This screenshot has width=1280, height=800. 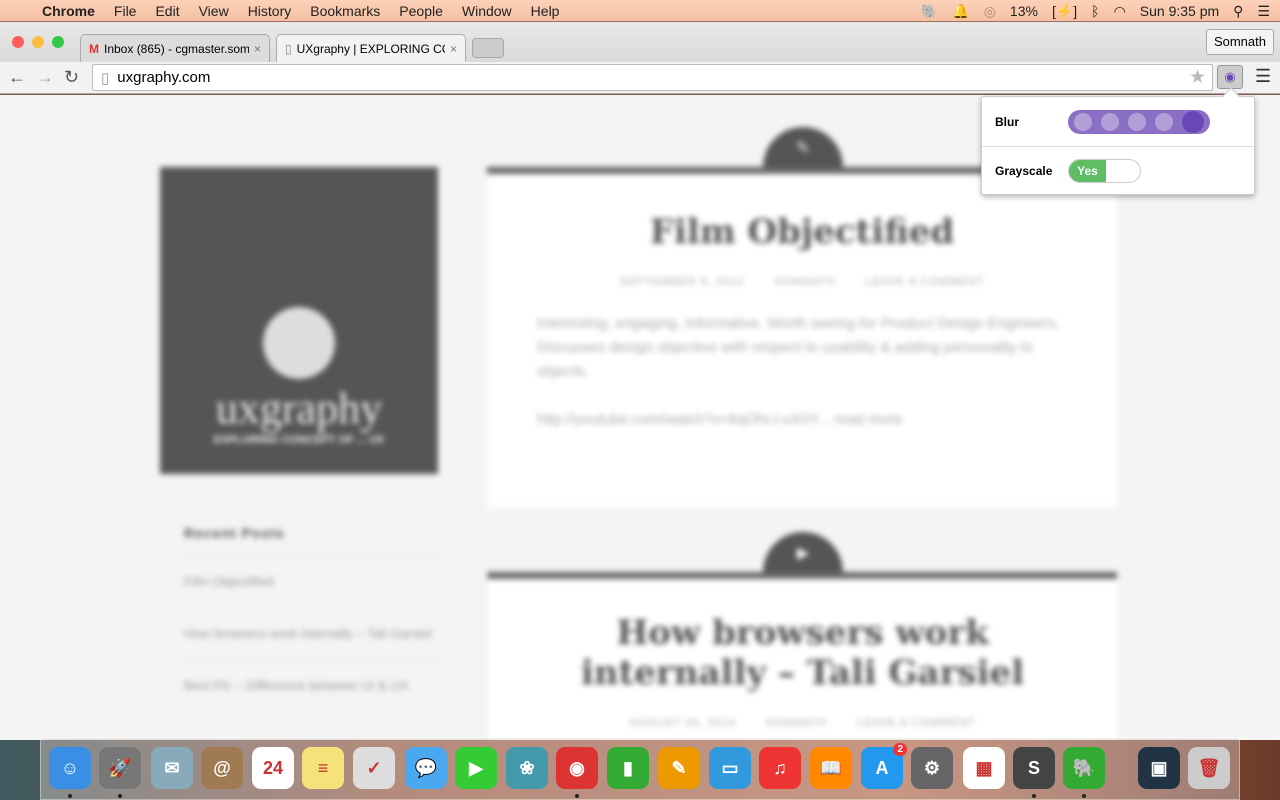 What do you see at coordinates (426, 768) in the screenshot?
I see `dock-messages-icon: 💬` at bounding box center [426, 768].